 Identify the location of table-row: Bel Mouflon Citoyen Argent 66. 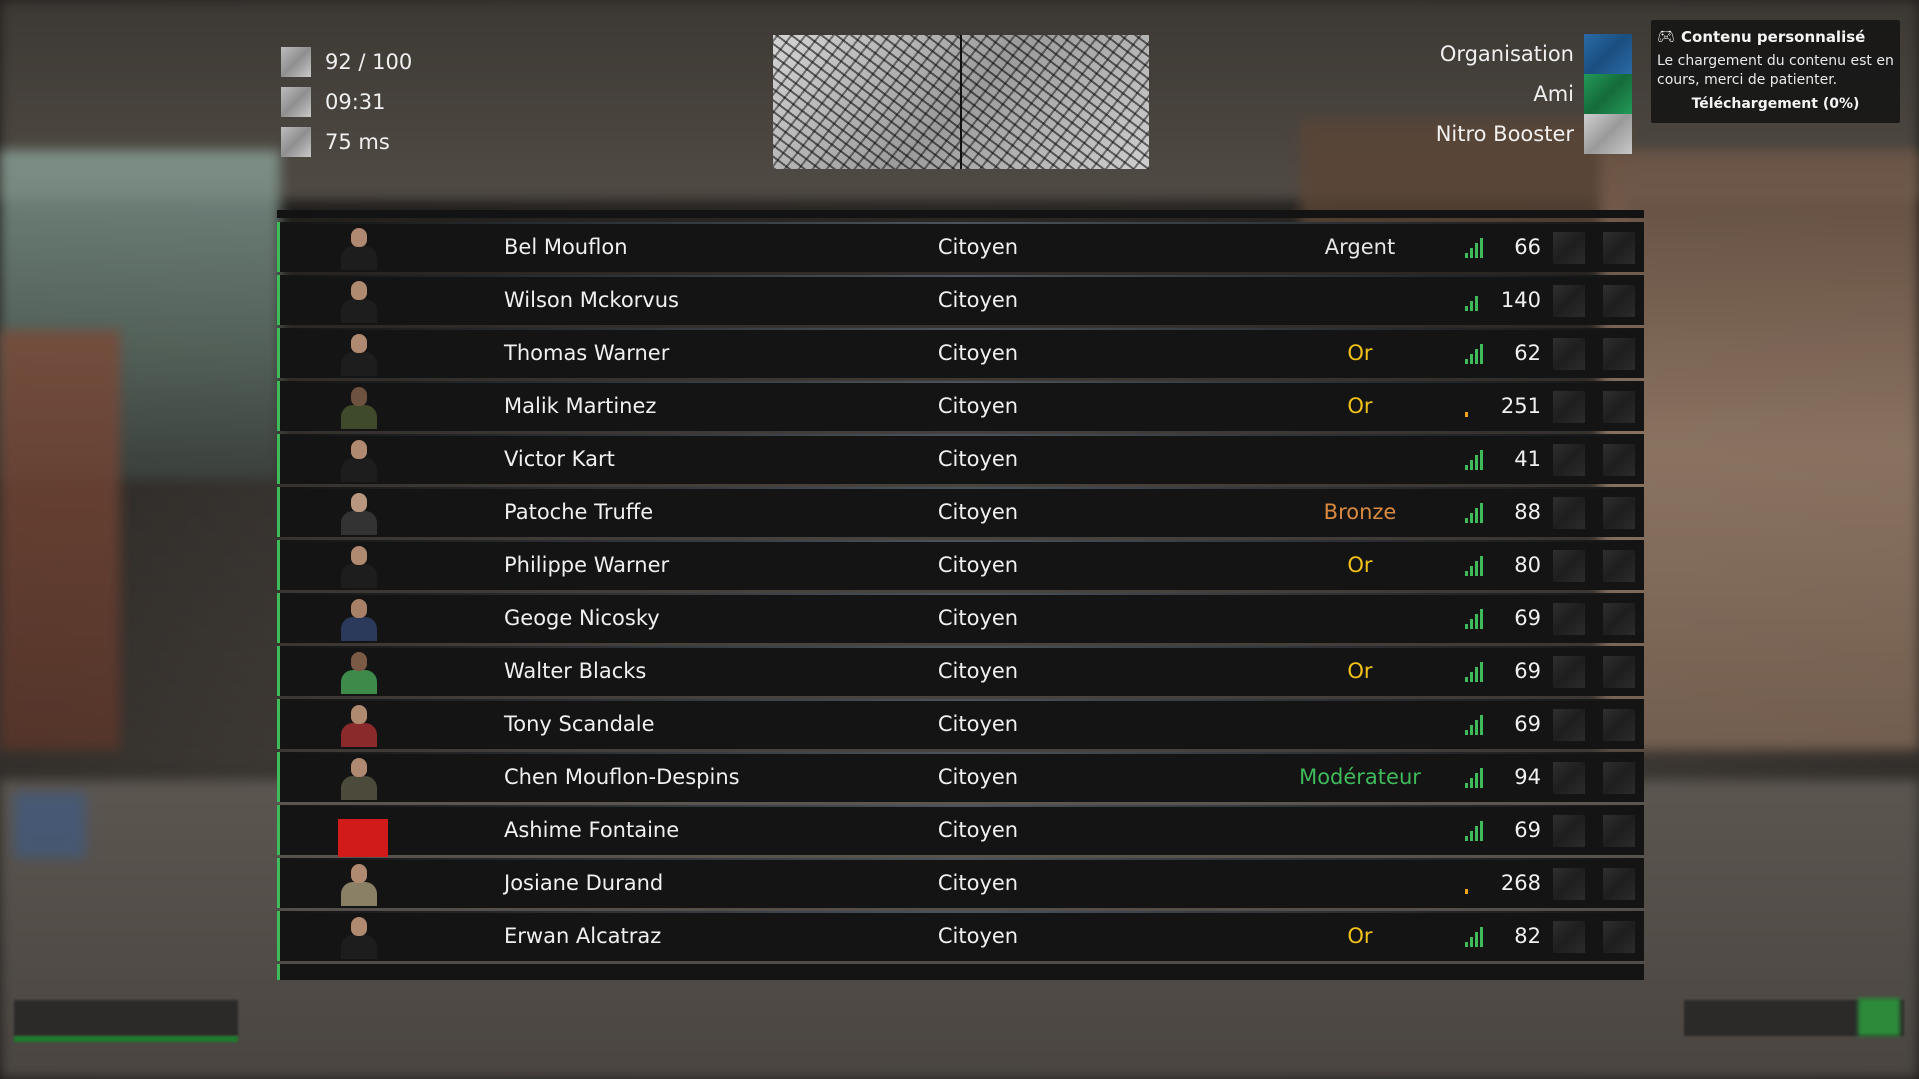
(960, 247).